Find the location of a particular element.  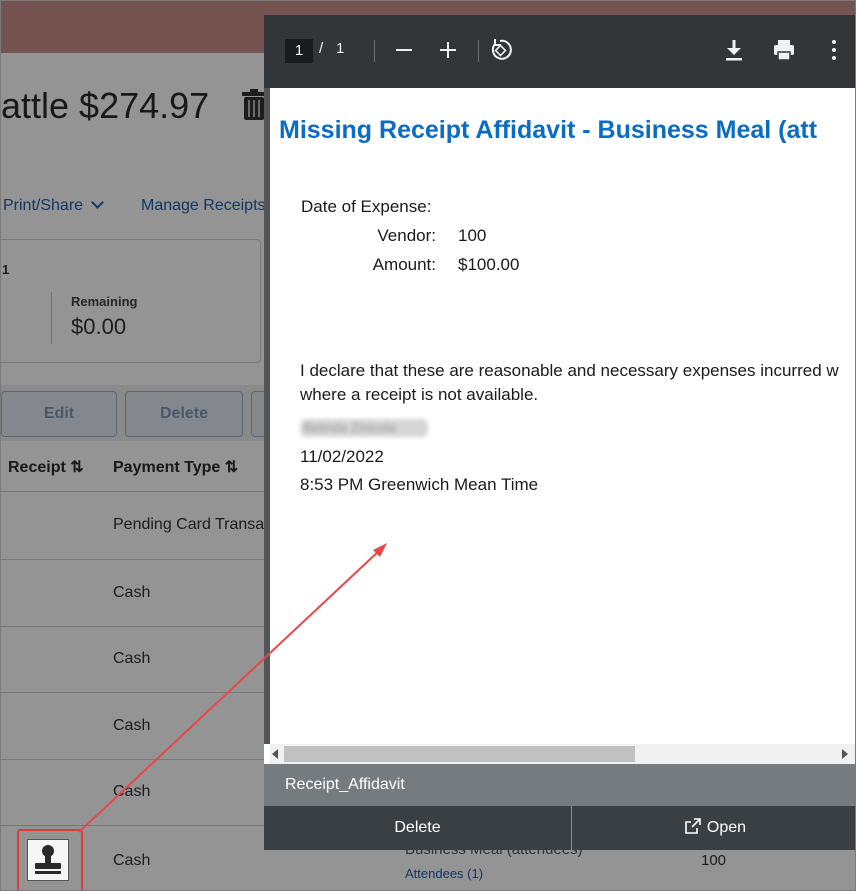

highlight-box is located at coordinates (50, 859).